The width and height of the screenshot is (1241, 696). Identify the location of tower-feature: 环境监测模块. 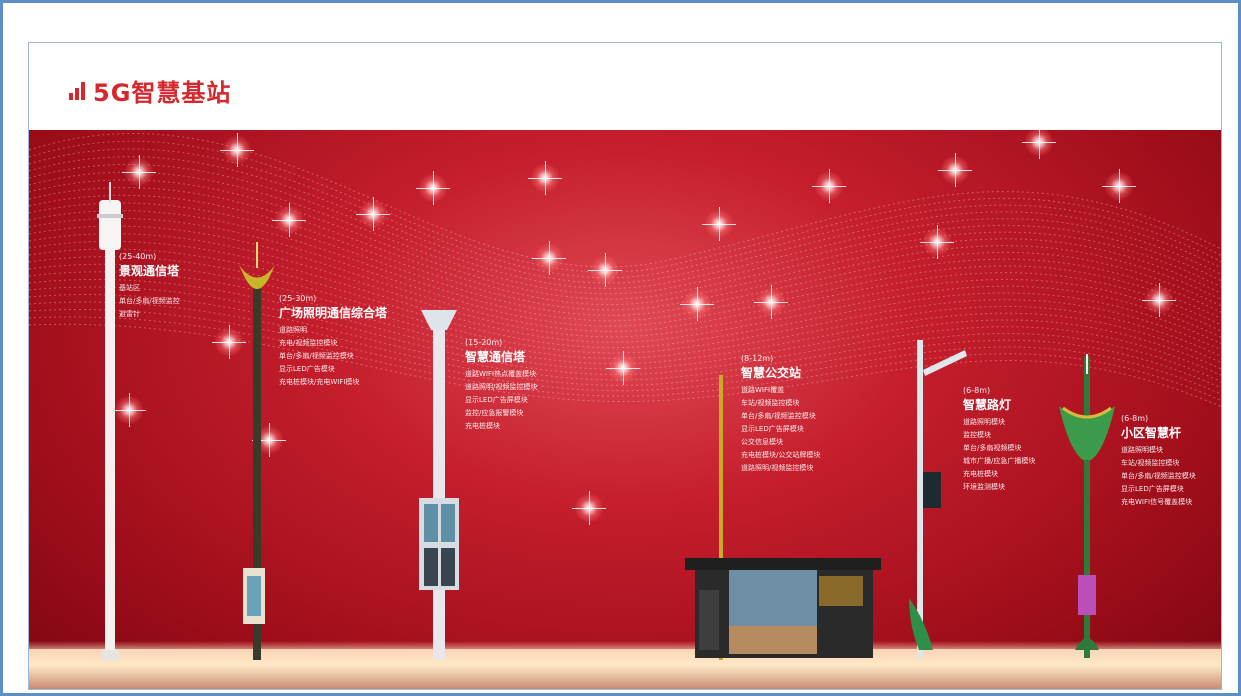
(984, 487).